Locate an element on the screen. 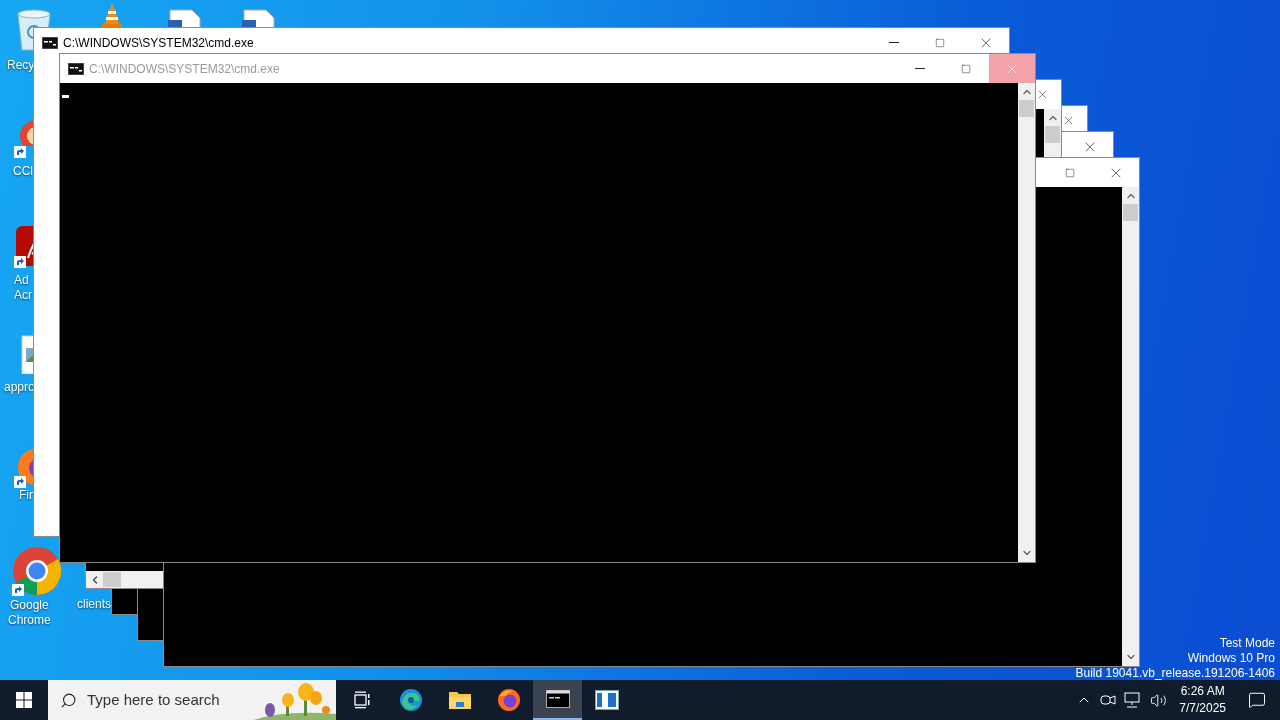 The height and width of the screenshot is (720, 1280). icon-label: clients is located at coordinates (94, 604).